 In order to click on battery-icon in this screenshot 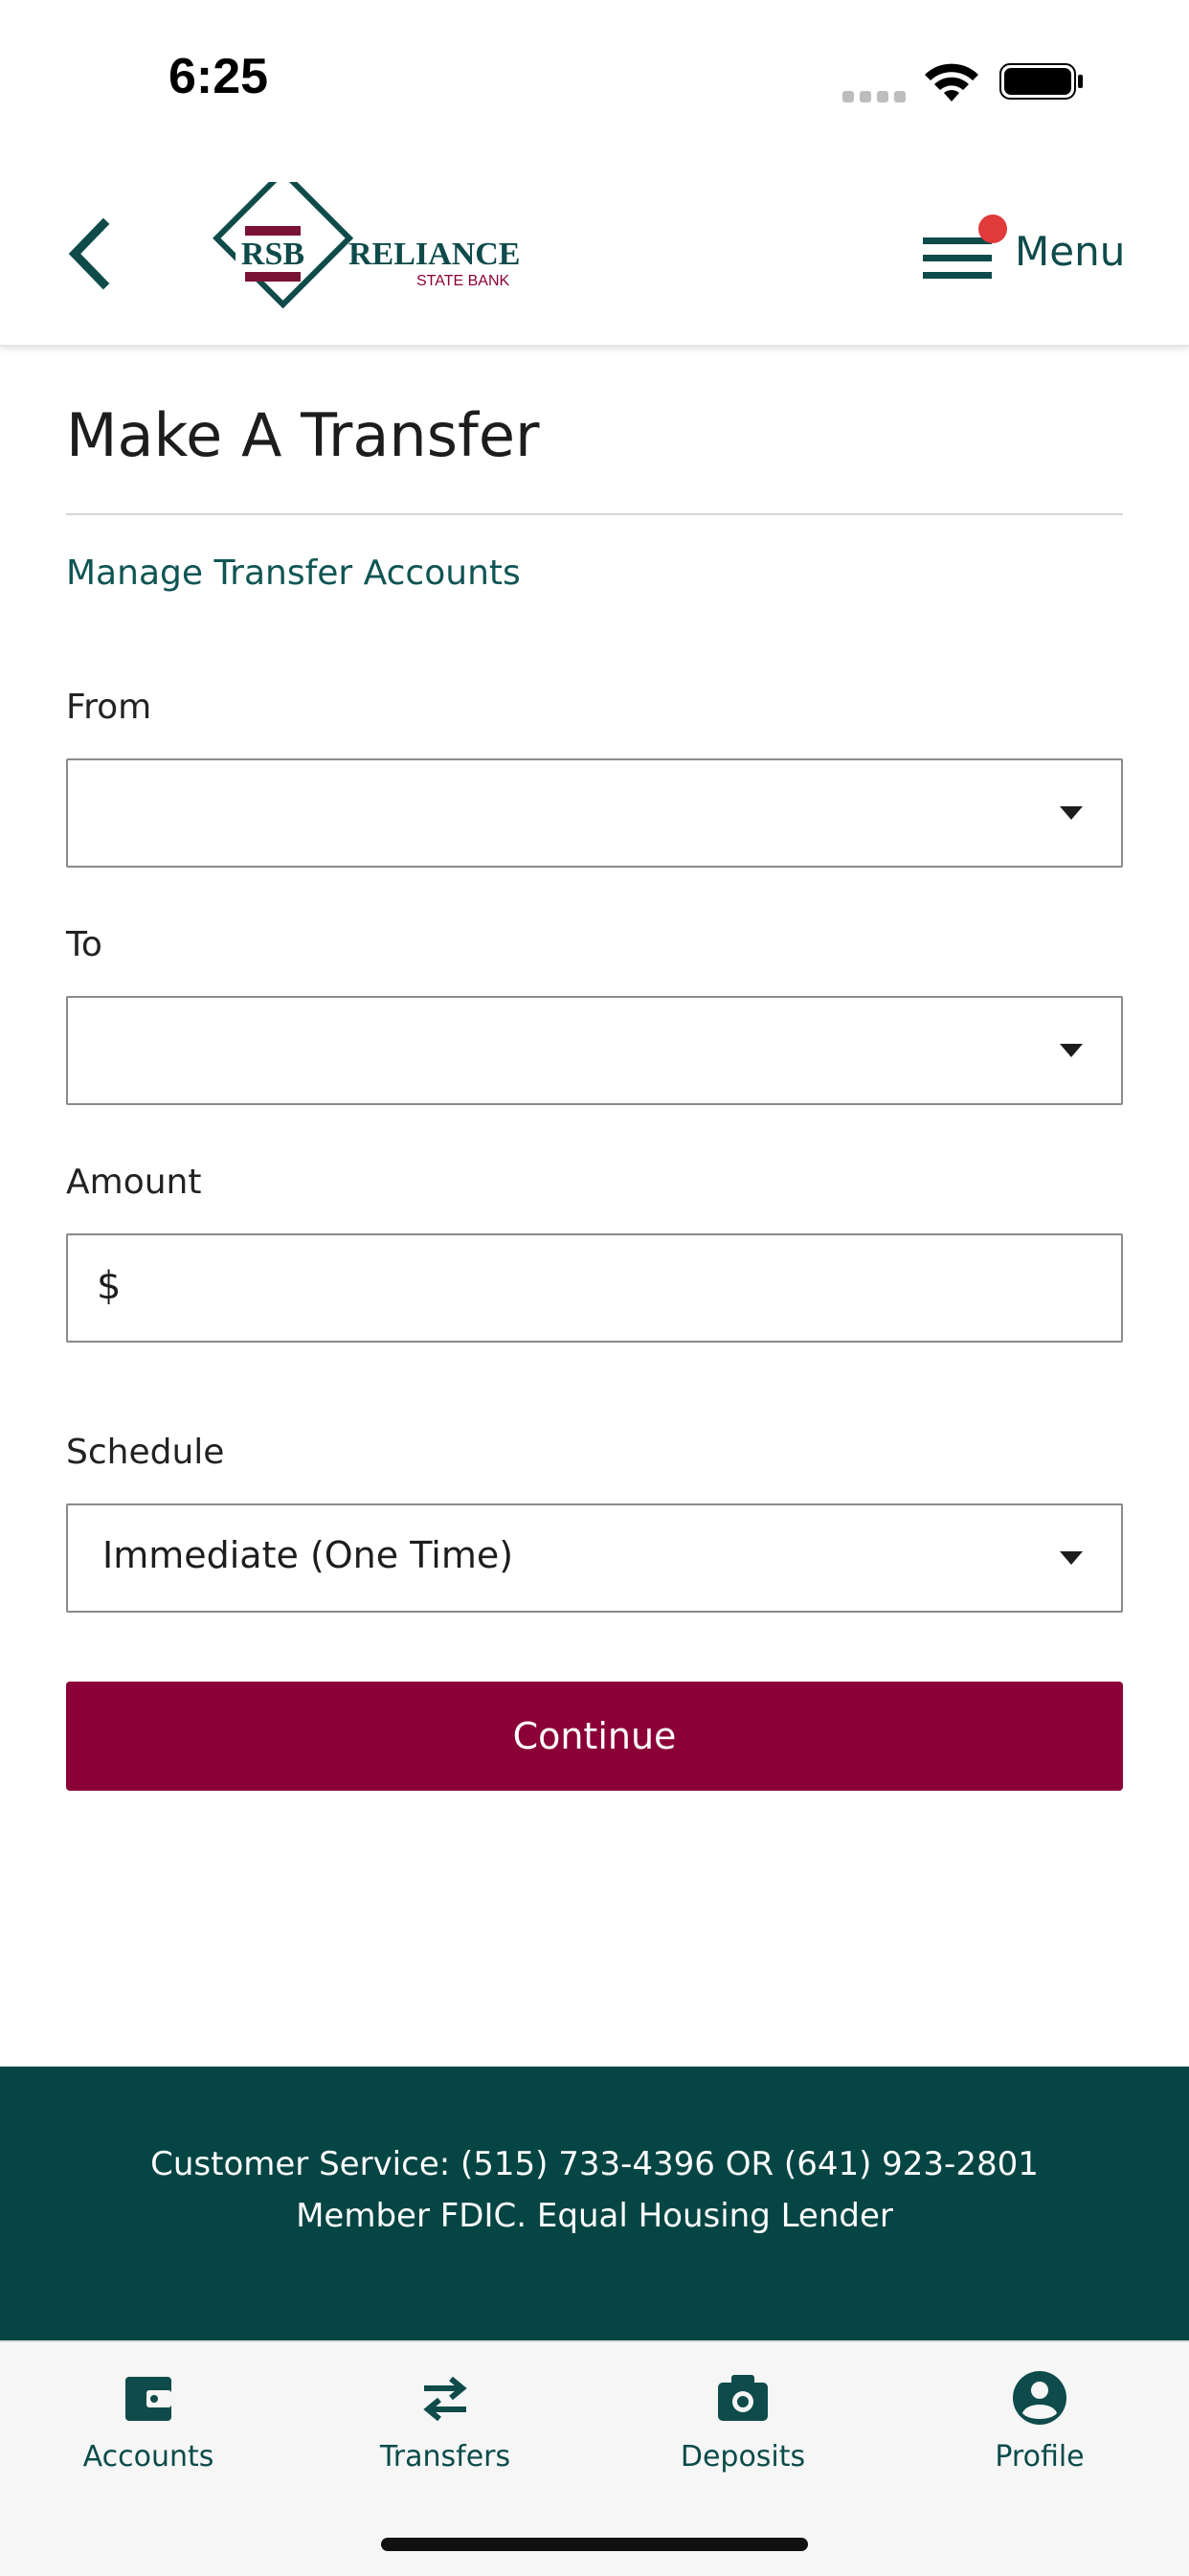, I will do `click(1041, 81)`.